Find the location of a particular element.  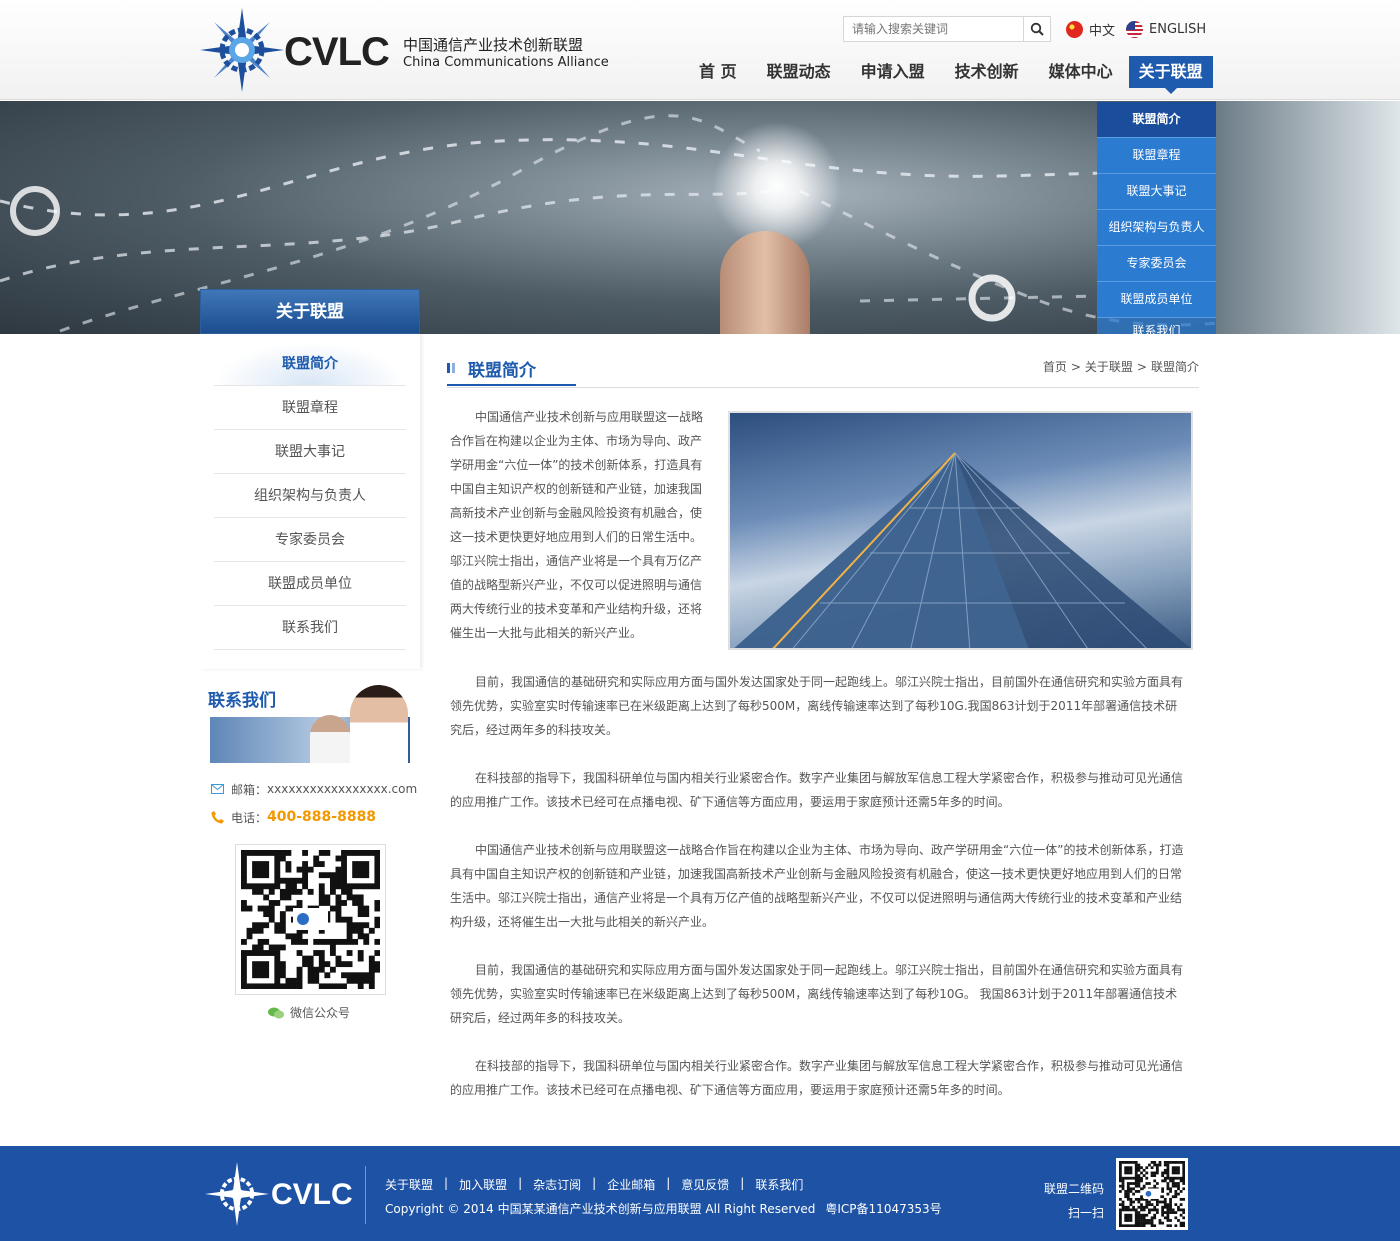

footer-link-about: 关于联盟 is located at coordinates (409, 1184).